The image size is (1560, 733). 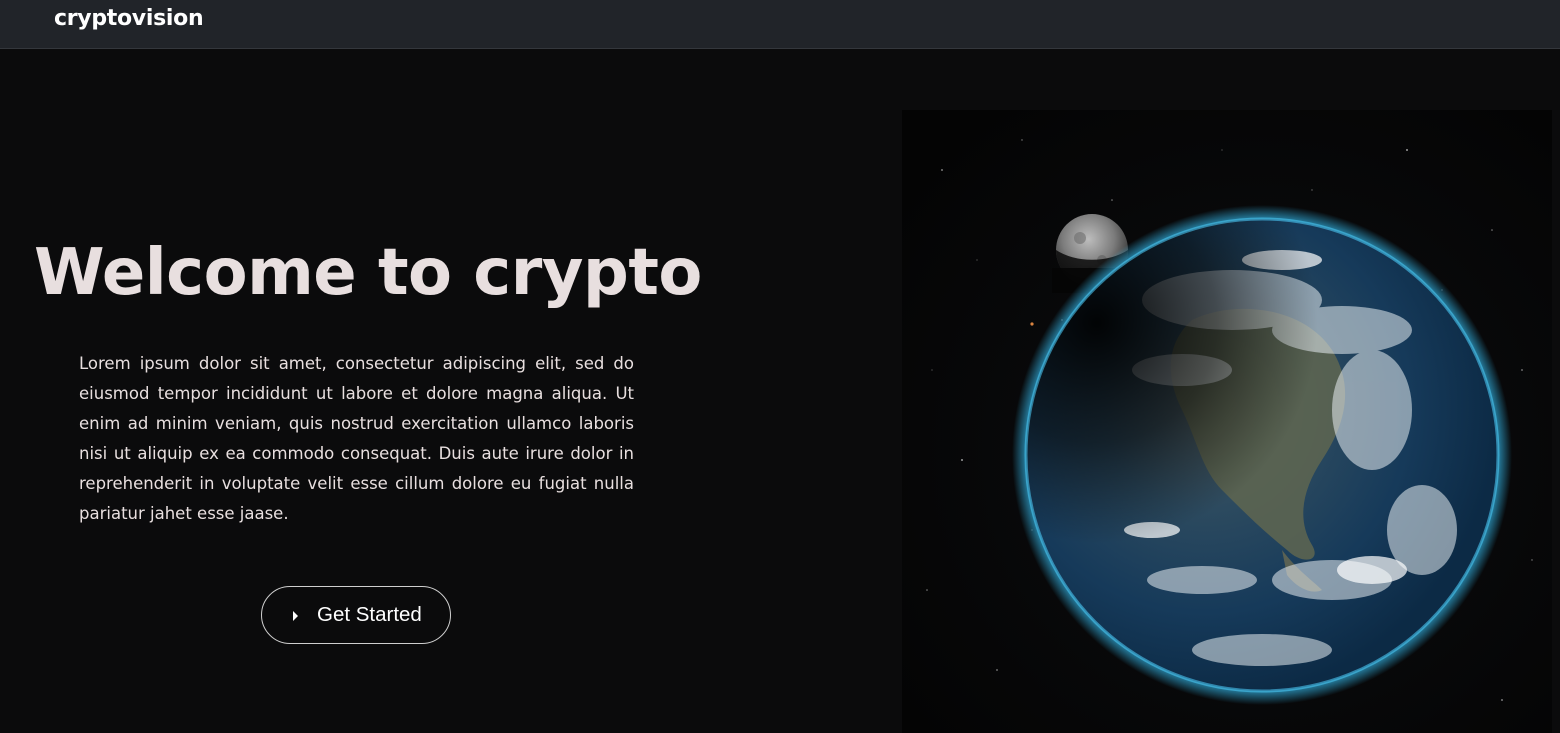 What do you see at coordinates (780, 24) in the screenshot?
I see `top-navbar: cryptovision` at bounding box center [780, 24].